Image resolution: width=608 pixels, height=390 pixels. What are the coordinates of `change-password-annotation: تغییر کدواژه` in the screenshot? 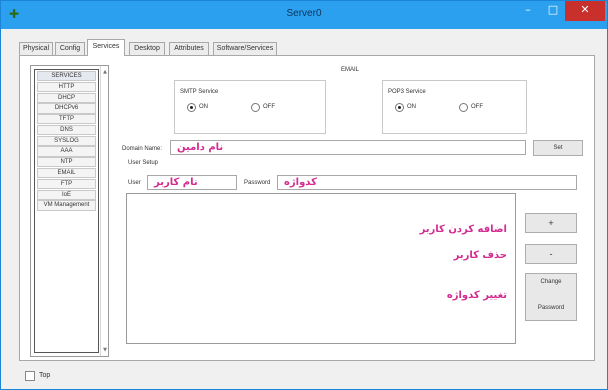 It's located at (476, 295).